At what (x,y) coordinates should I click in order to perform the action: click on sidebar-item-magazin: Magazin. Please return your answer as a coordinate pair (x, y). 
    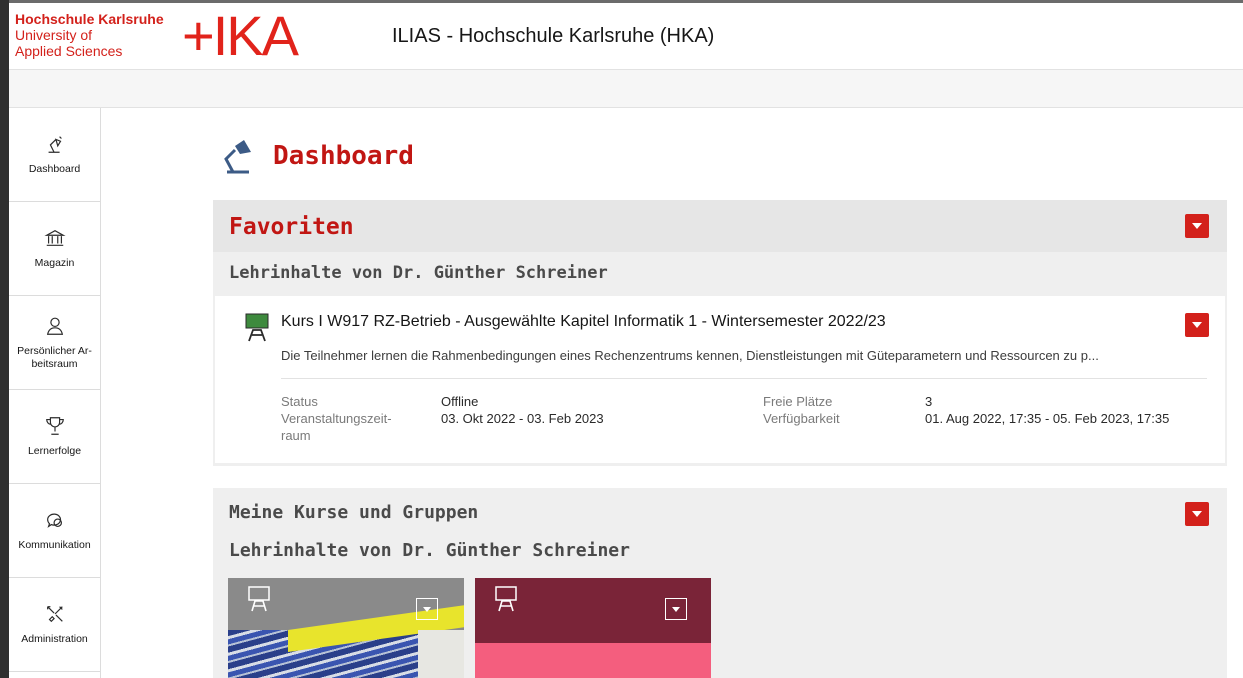
    Looking at the image, I should click on (54, 249).